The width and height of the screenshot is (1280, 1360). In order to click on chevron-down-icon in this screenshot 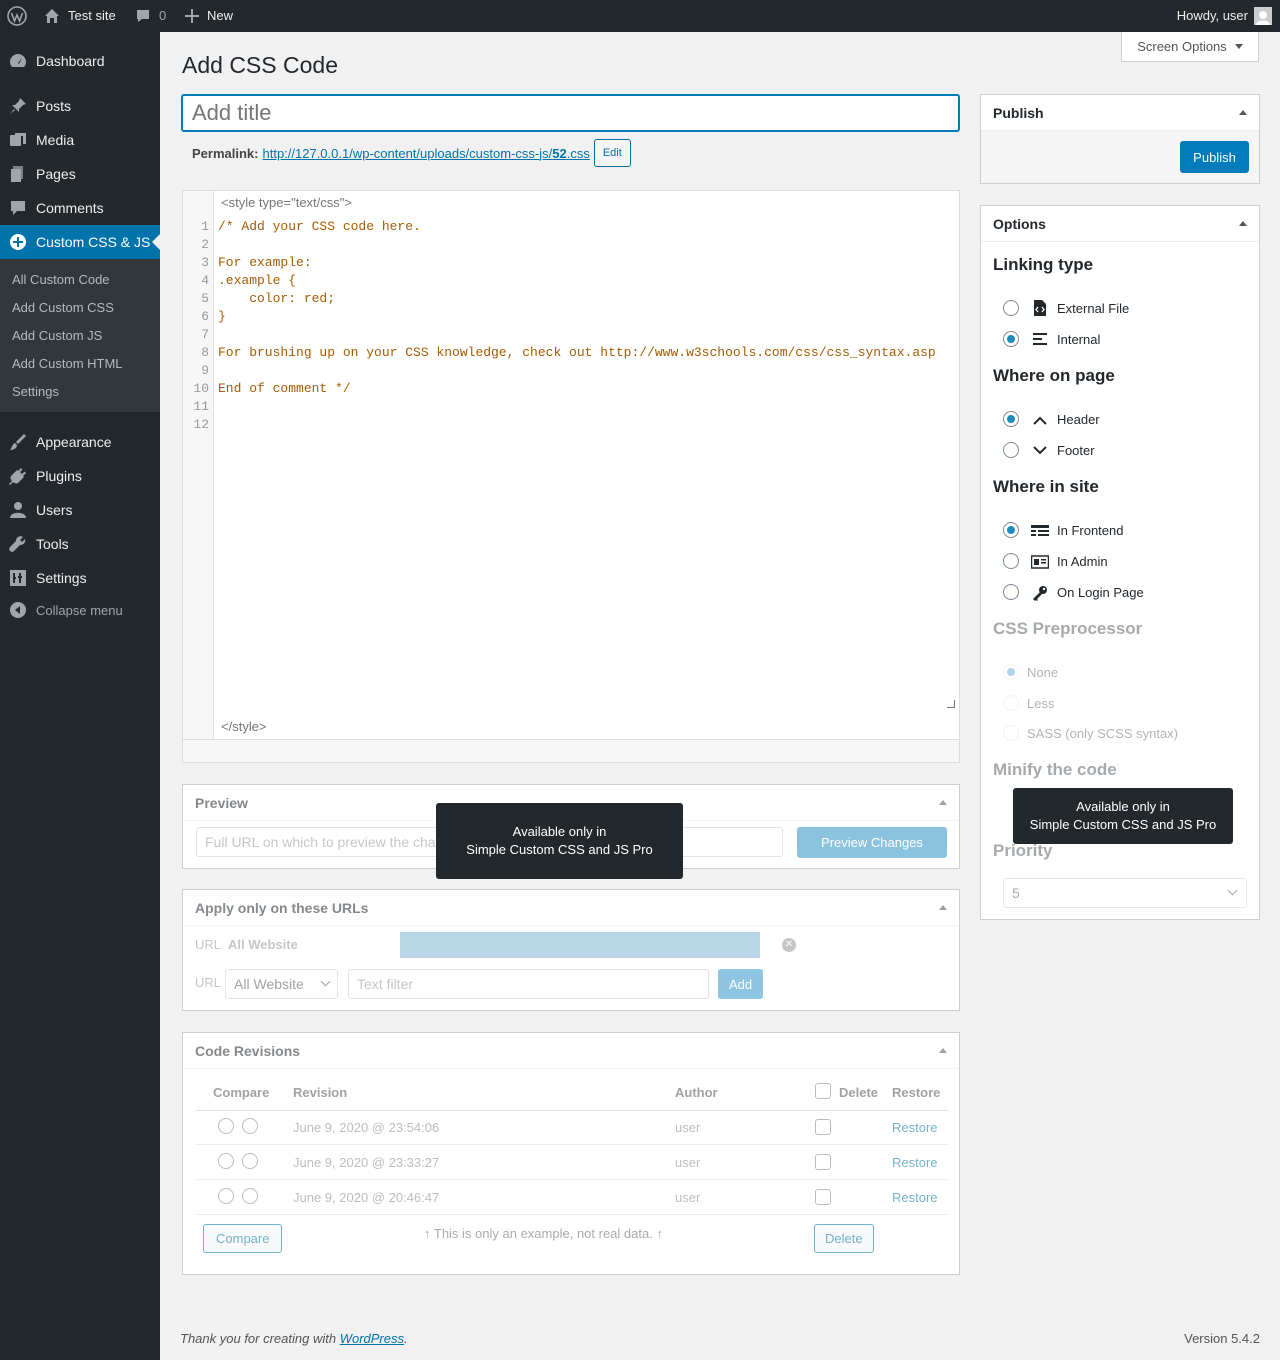, I will do `click(1232, 890)`.